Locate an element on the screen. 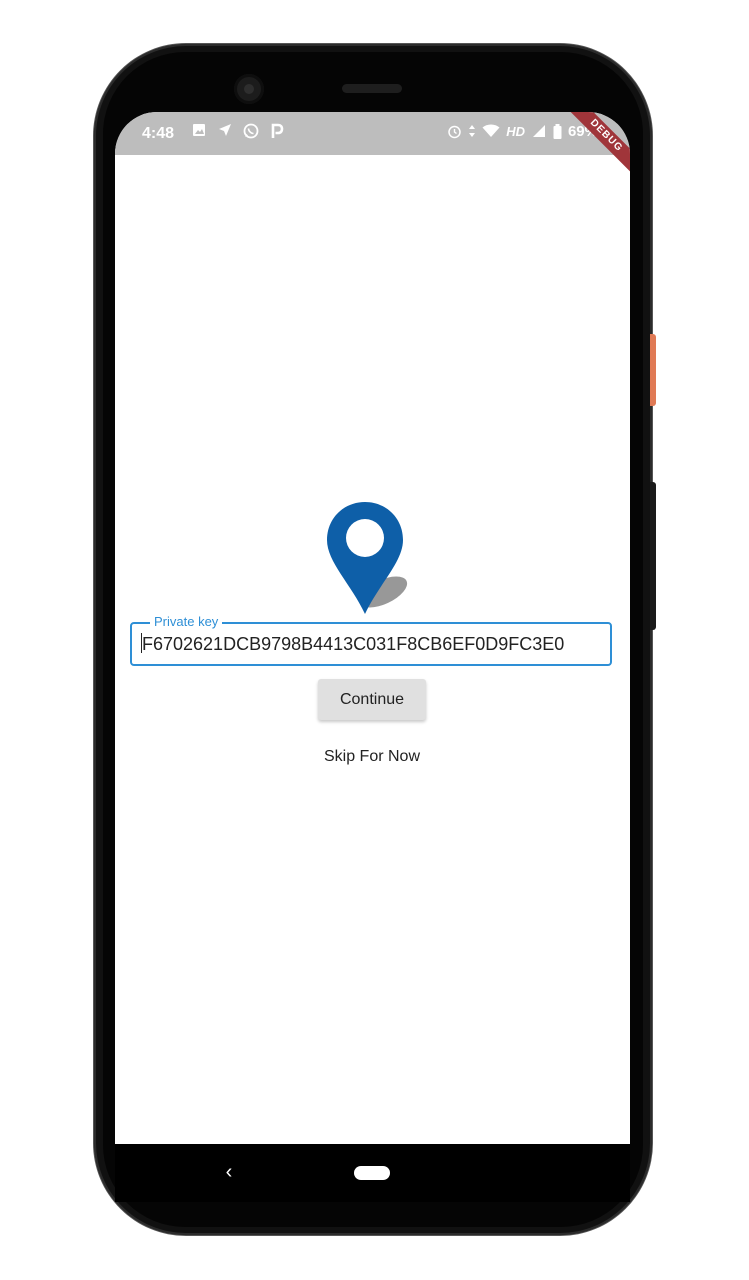 Image resolution: width=749 pixels, height=1280 pixels. parking-icon is located at coordinates (277, 131).